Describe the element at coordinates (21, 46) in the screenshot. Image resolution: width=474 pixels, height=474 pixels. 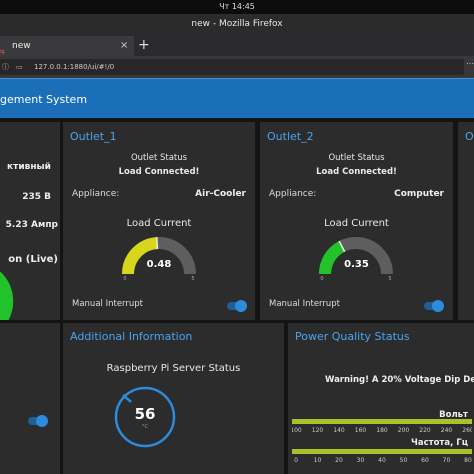
I see `tab-label: new` at that location.